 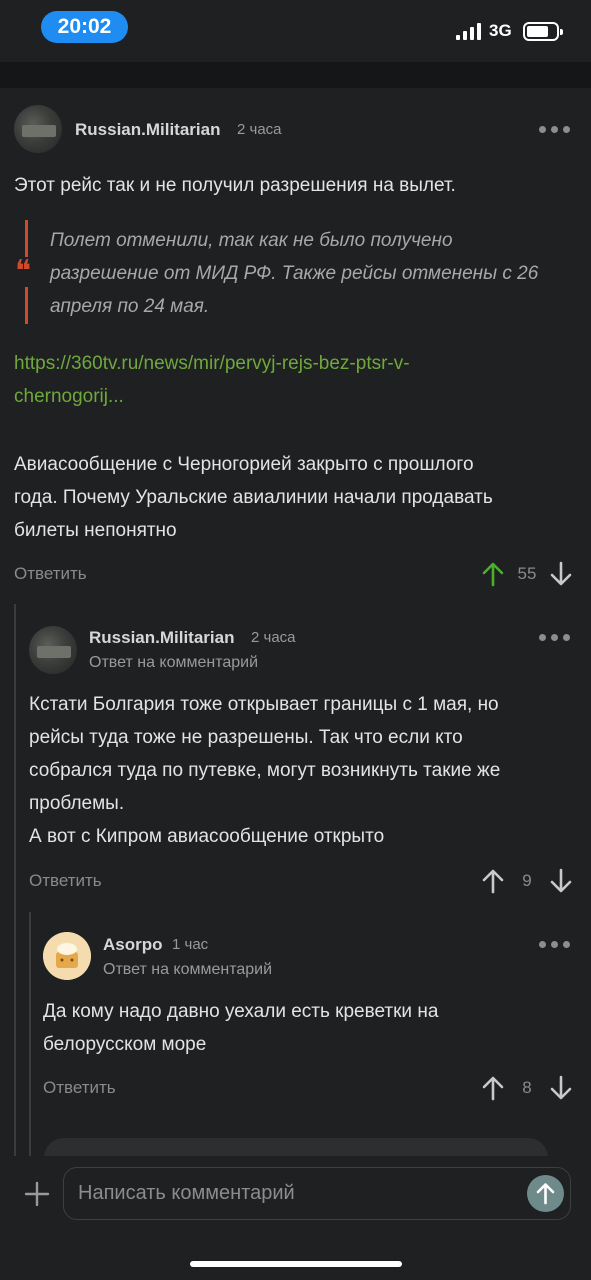 I want to click on avatar-illustration, so click(x=67, y=956).